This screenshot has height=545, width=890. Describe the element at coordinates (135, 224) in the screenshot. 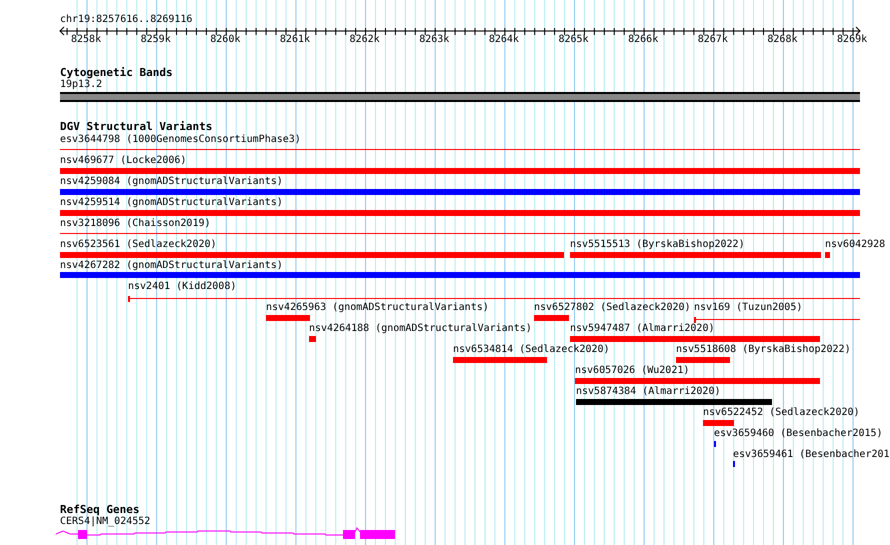

I see `variant-label: nsv3218096 (Chaisson2019)` at that location.